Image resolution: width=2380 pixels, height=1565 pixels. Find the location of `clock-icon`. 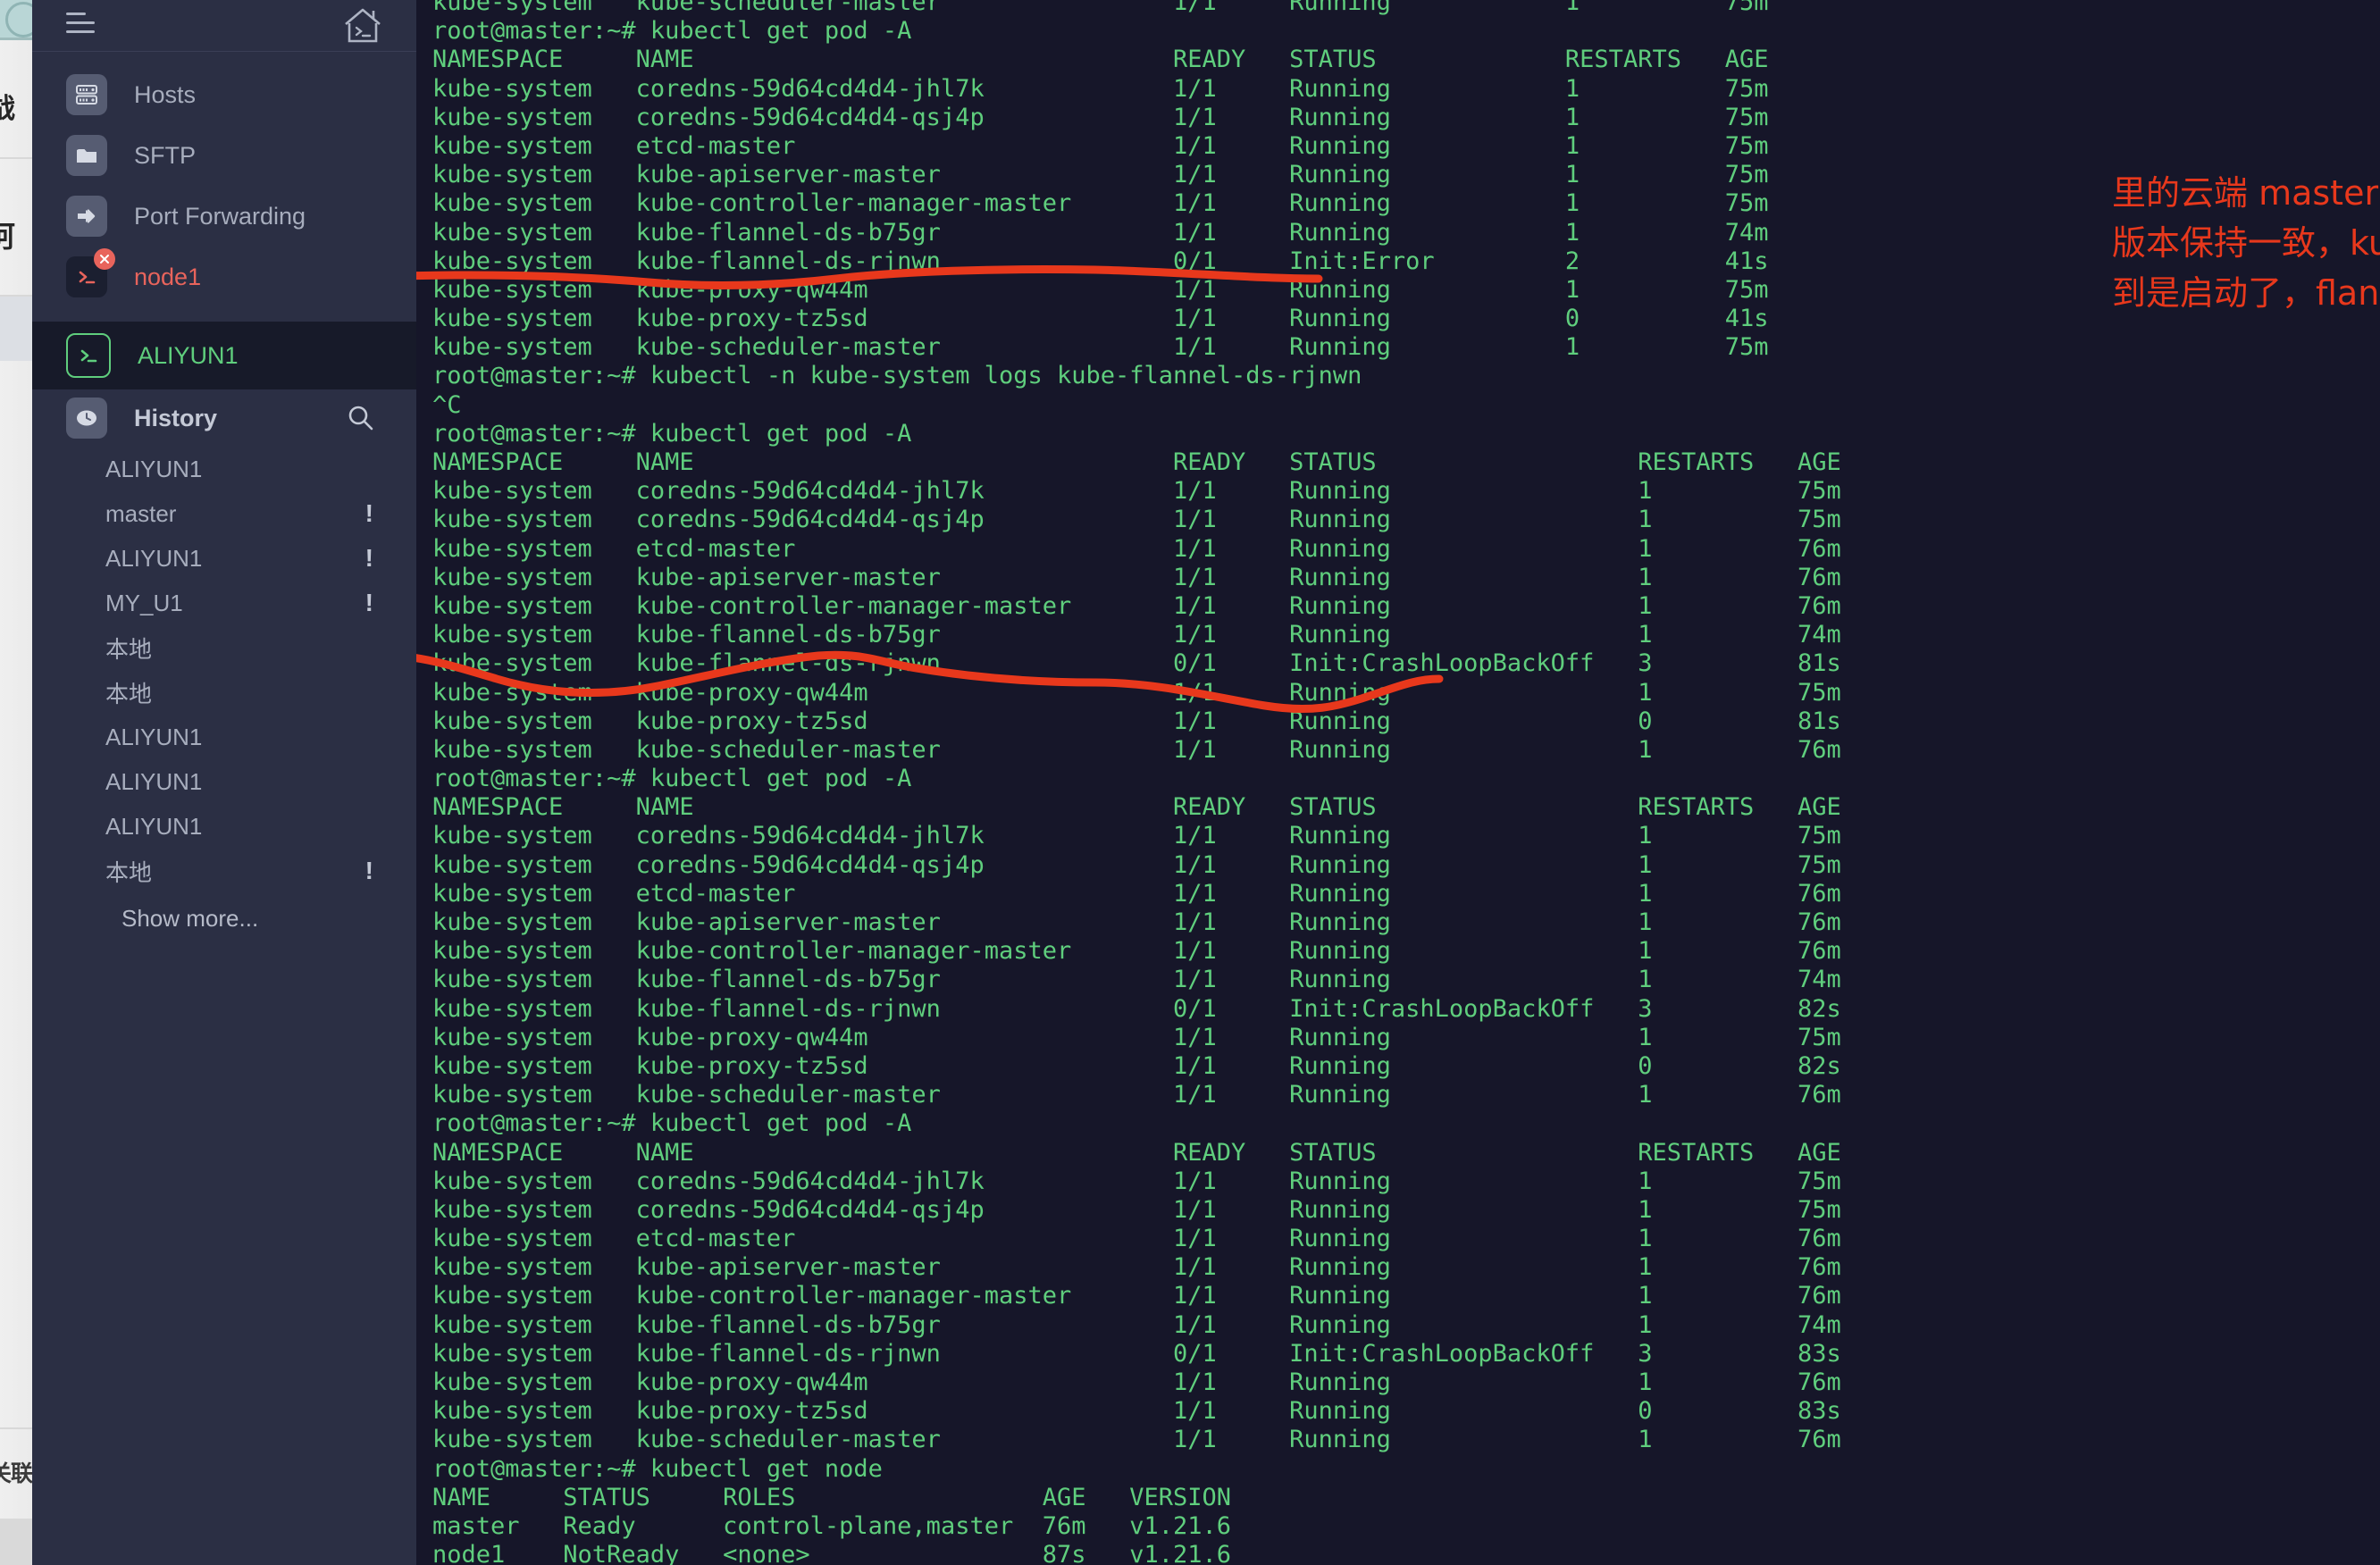

clock-icon is located at coordinates (87, 418).